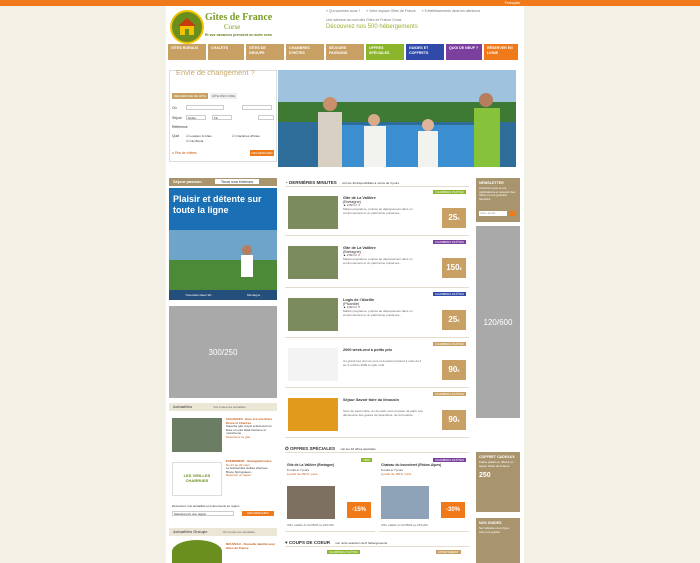 The width and height of the screenshot is (700, 563). What do you see at coordinates (310, 465) in the screenshot?
I see `offer-name: Gîte de La Vallière (Bretagne)` at bounding box center [310, 465].